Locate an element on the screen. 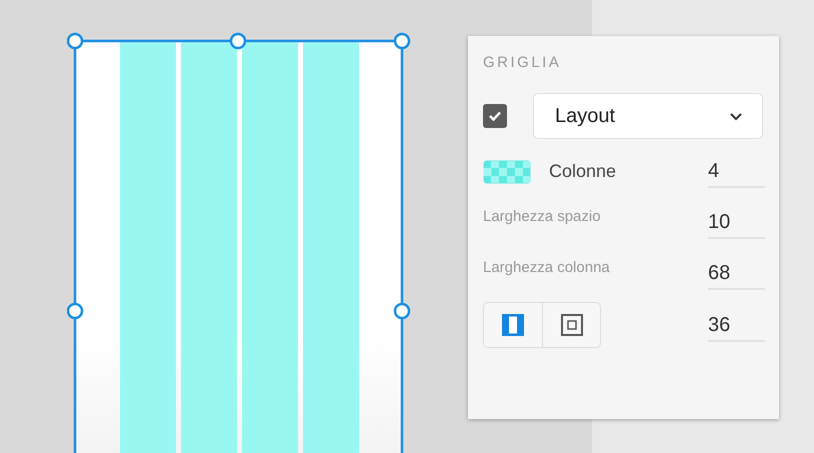 This screenshot has width=814, height=453. color-swatch is located at coordinates (507, 172).